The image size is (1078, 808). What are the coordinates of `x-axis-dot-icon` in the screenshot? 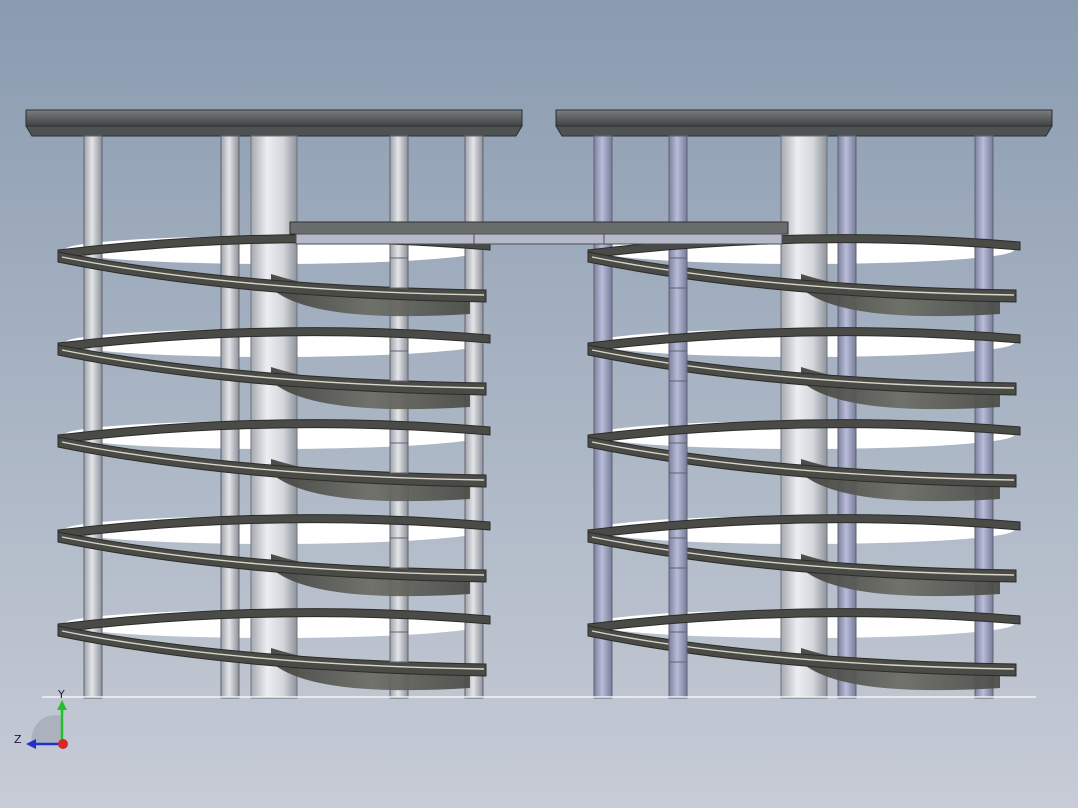 It's located at (63, 744).